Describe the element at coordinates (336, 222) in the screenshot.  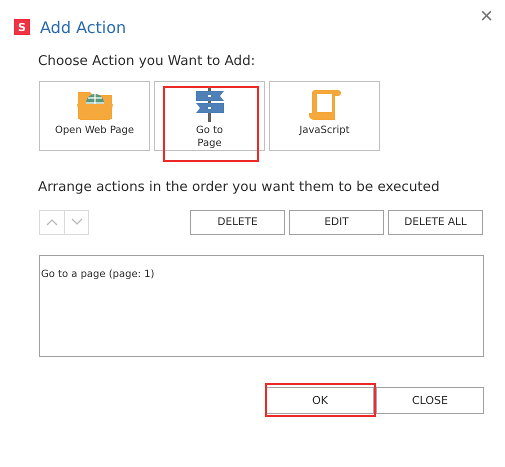
I see `list-button: EDIT` at that location.